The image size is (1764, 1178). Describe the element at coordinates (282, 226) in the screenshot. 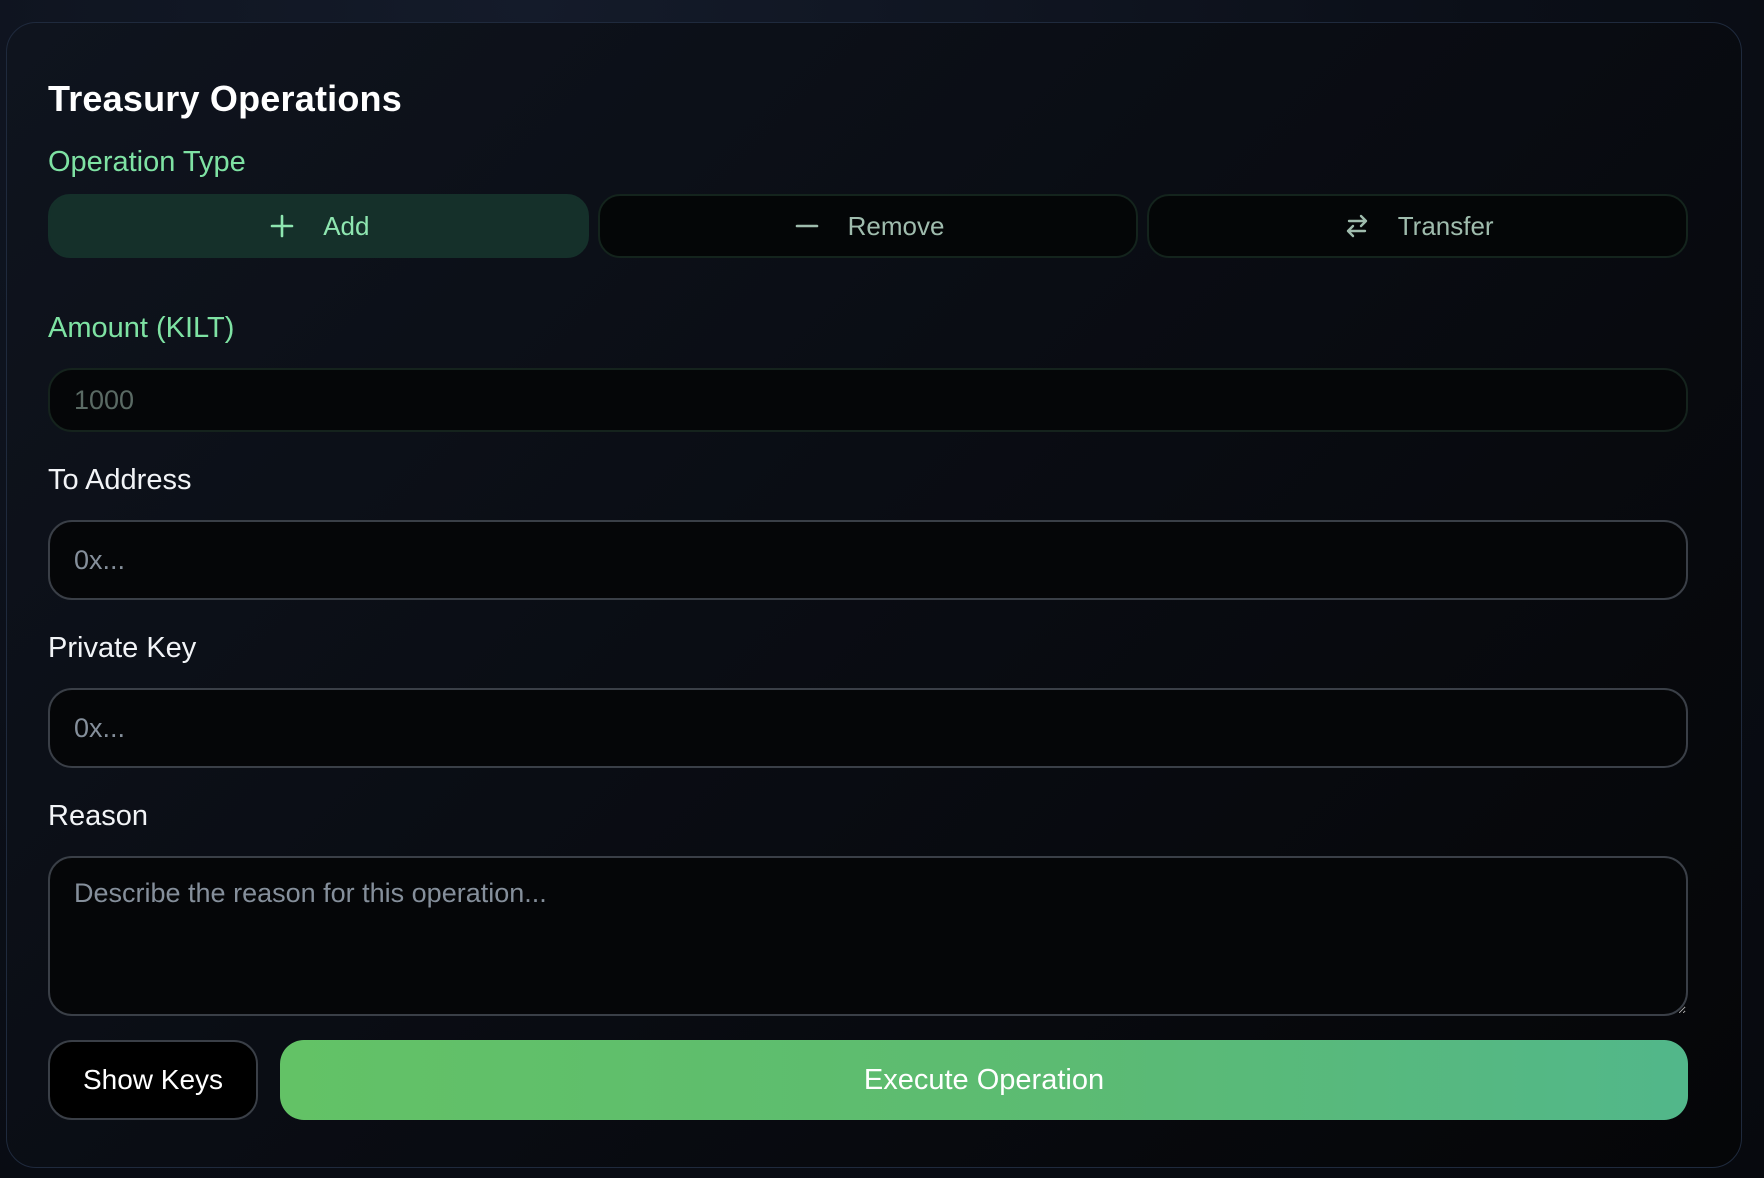

I see `plus-icon` at that location.